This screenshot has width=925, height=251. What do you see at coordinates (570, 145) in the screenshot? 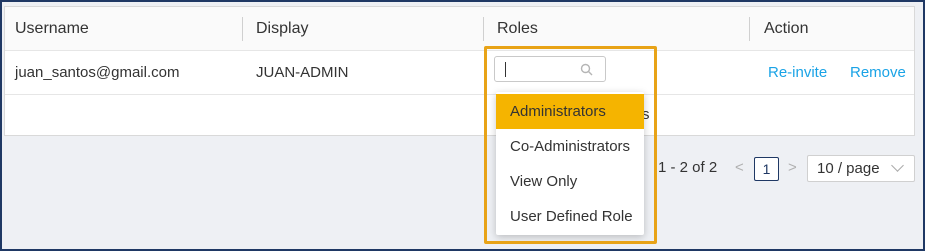
I see `highlight-box` at bounding box center [570, 145].